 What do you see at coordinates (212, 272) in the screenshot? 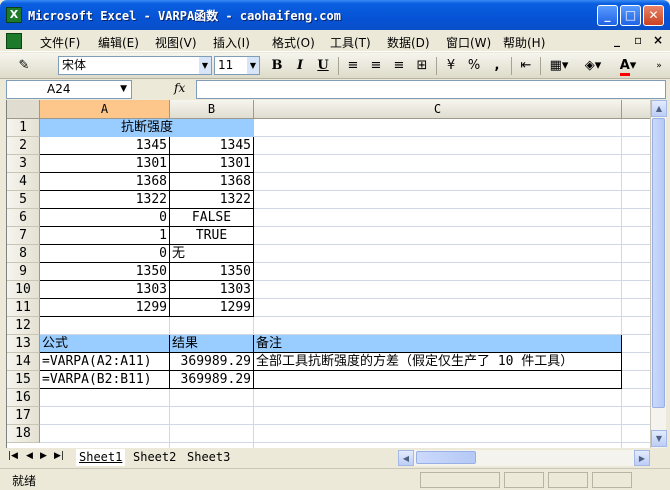
I see `cell-b9: 1350` at bounding box center [212, 272].